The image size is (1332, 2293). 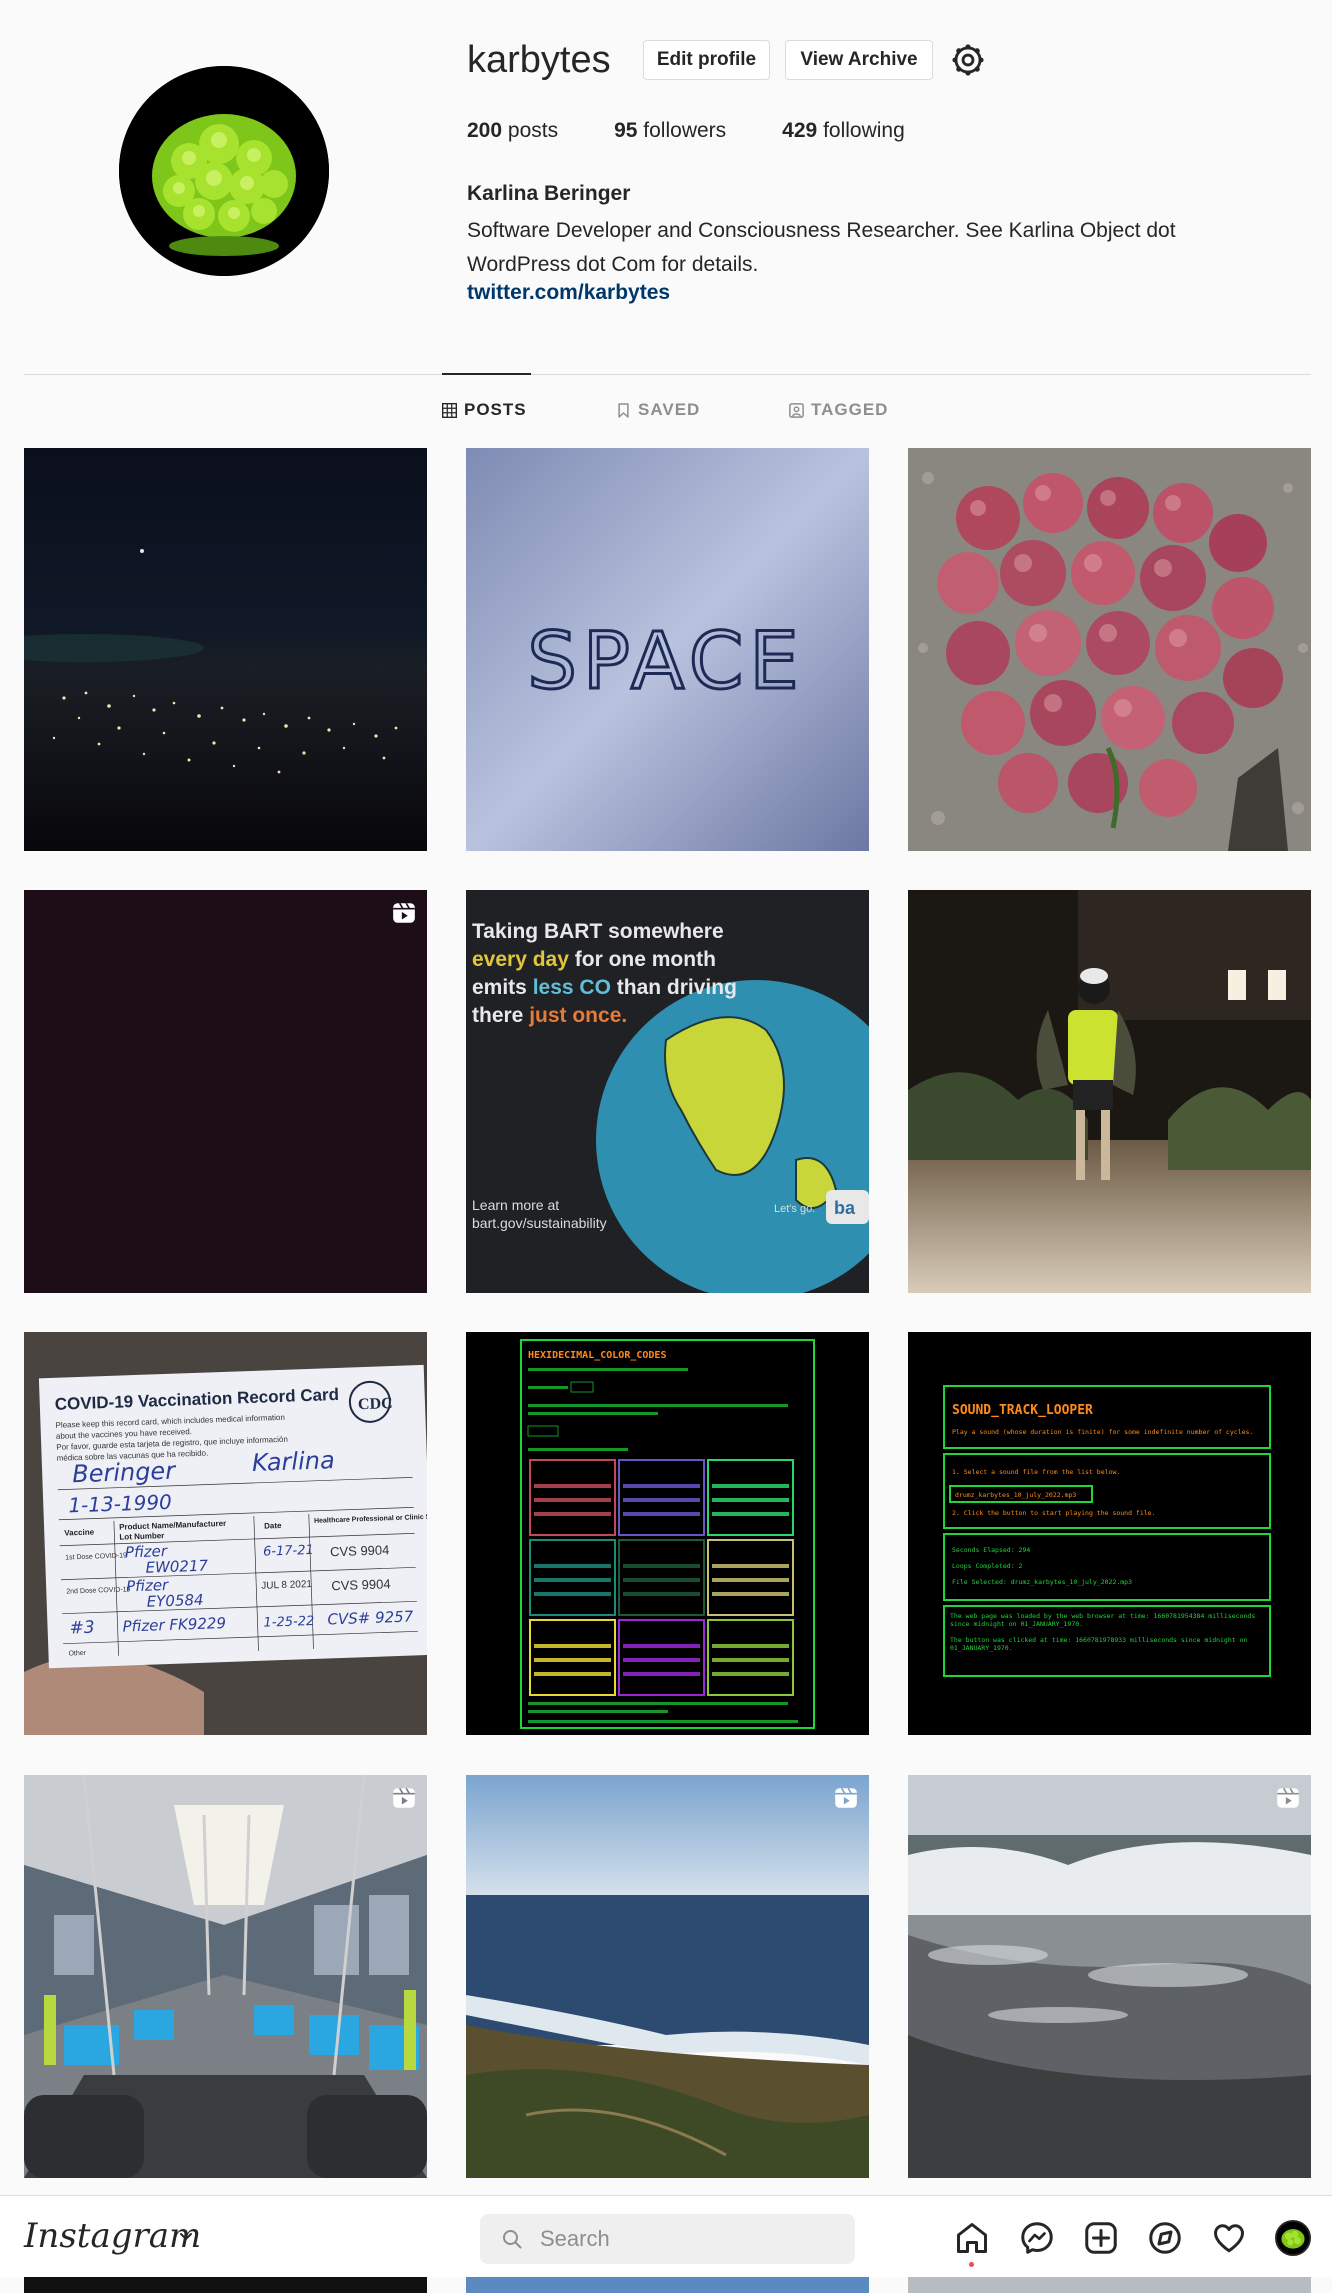 I want to click on romanesco-mini-avatar, so click(x=1293, y=2238).